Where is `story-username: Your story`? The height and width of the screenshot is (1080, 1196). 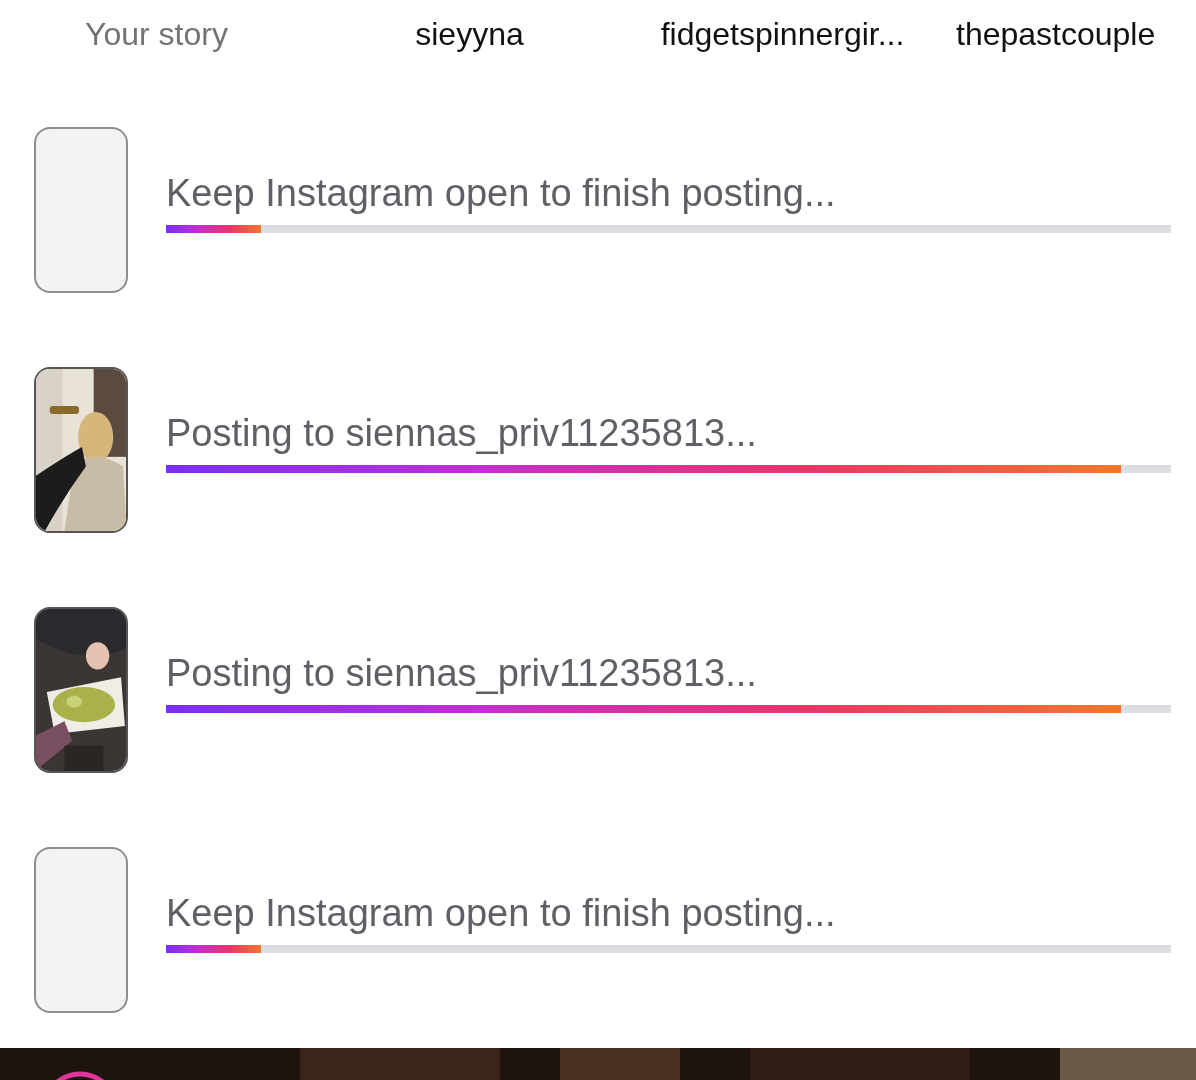
story-username: Your story is located at coordinates (156, 34).